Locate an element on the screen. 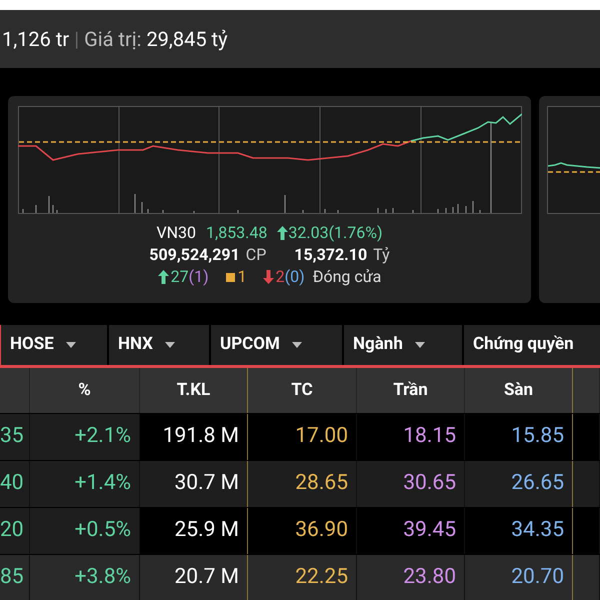 This screenshot has height=600, width=600. square-icon is located at coordinates (230, 277).